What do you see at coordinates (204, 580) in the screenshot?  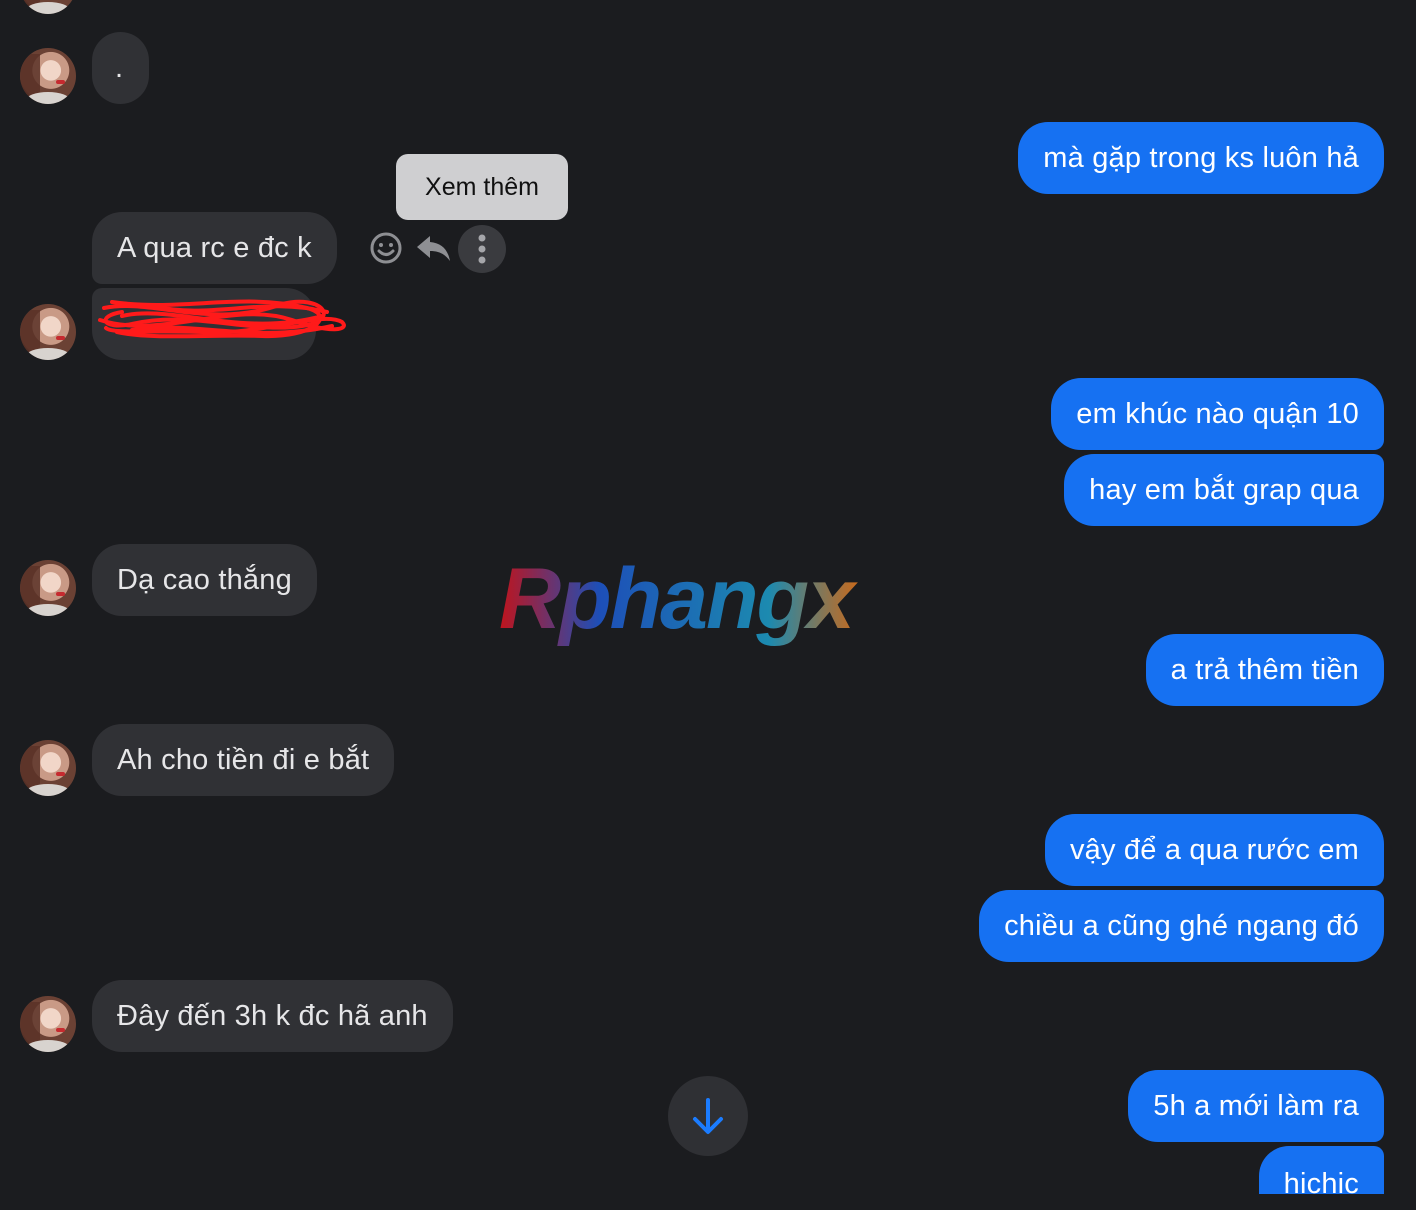 I see `incoming-message-bubble: Dạ cao thắng` at bounding box center [204, 580].